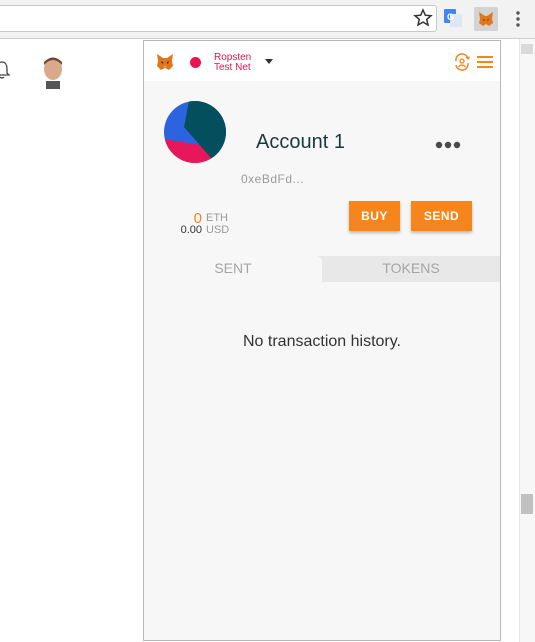  What do you see at coordinates (195, 132) in the screenshot?
I see `account-identicon` at bounding box center [195, 132].